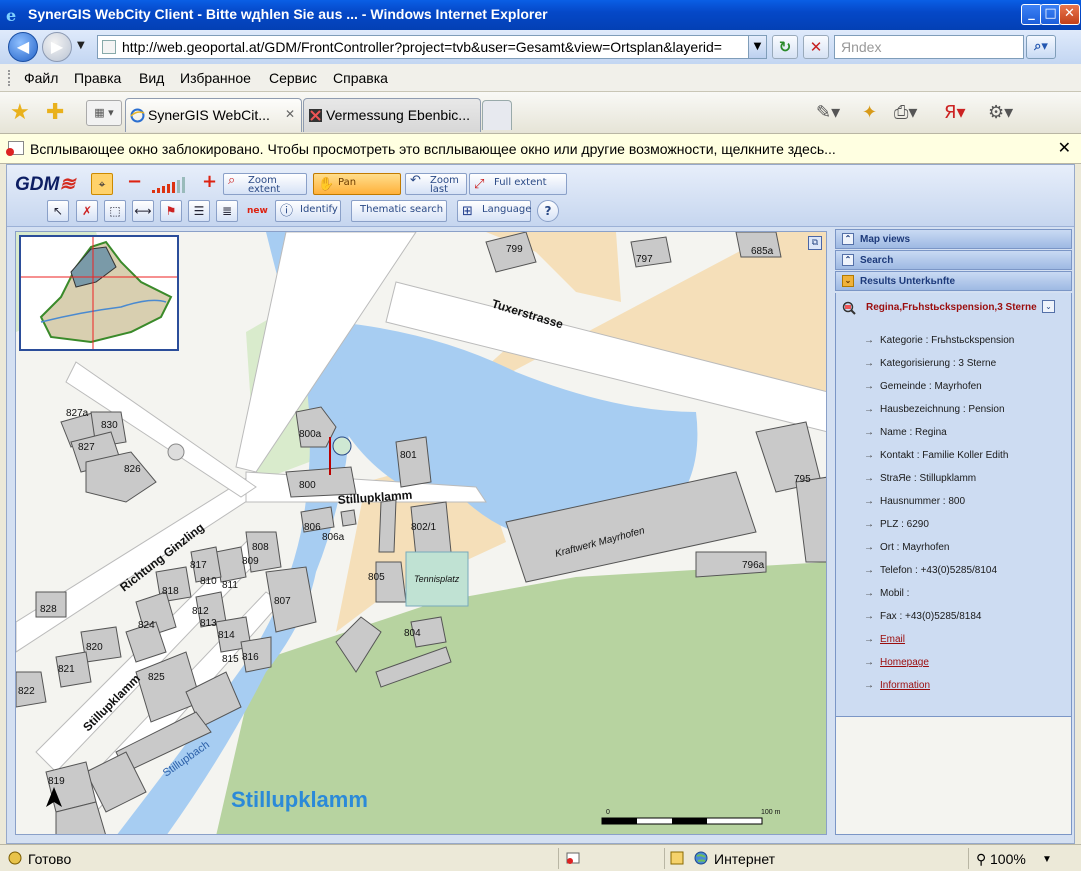 Image resolution: width=1081 pixels, height=871 pixels. What do you see at coordinates (41, 78) in the screenshot?
I see `menu-file: Файл` at bounding box center [41, 78].